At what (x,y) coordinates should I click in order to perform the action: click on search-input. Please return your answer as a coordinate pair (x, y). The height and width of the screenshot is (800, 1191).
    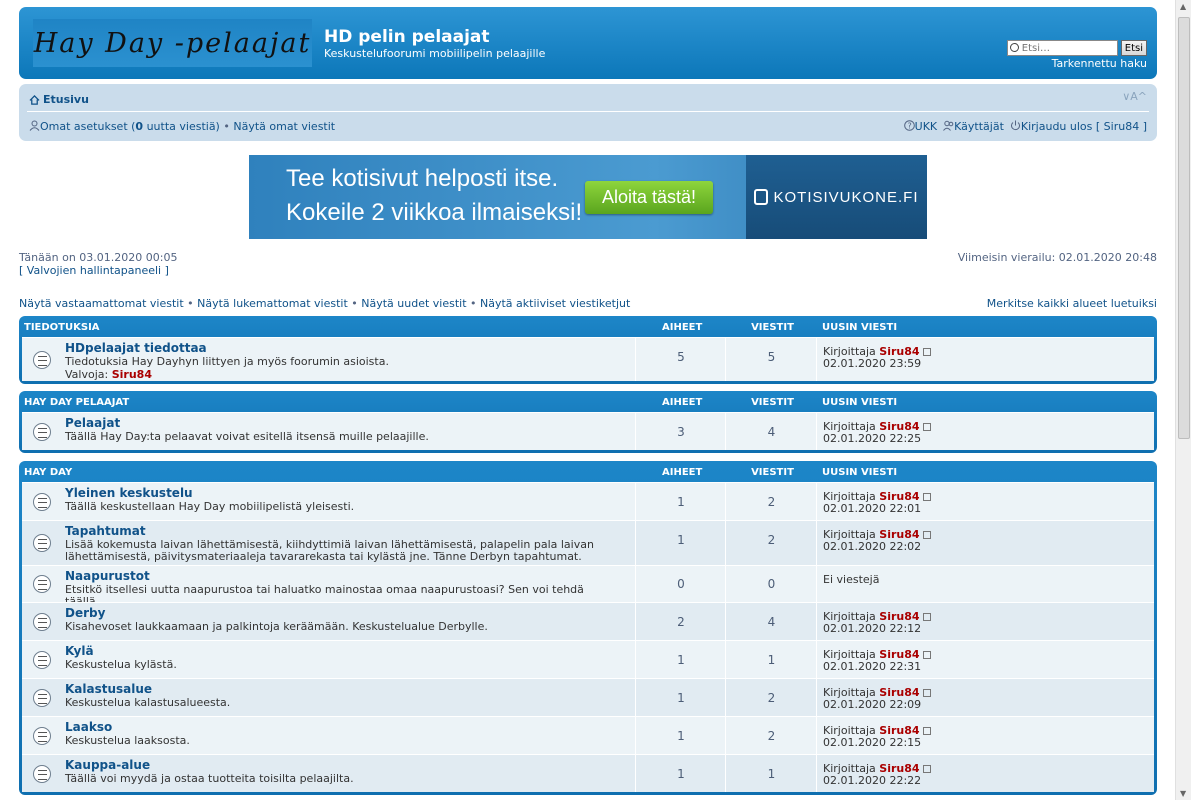
    Looking at the image, I should click on (1062, 48).